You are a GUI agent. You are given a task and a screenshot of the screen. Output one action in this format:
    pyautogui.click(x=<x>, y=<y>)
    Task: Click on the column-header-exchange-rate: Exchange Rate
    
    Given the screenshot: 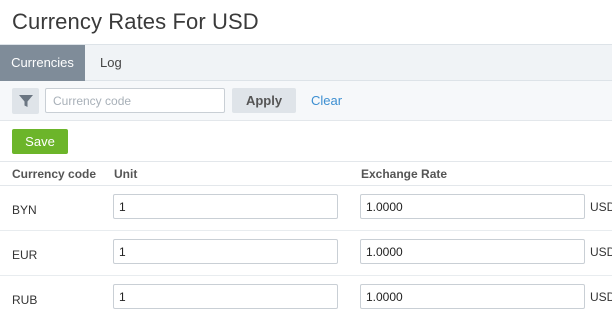 What is the action you would take?
    pyautogui.click(x=404, y=174)
    